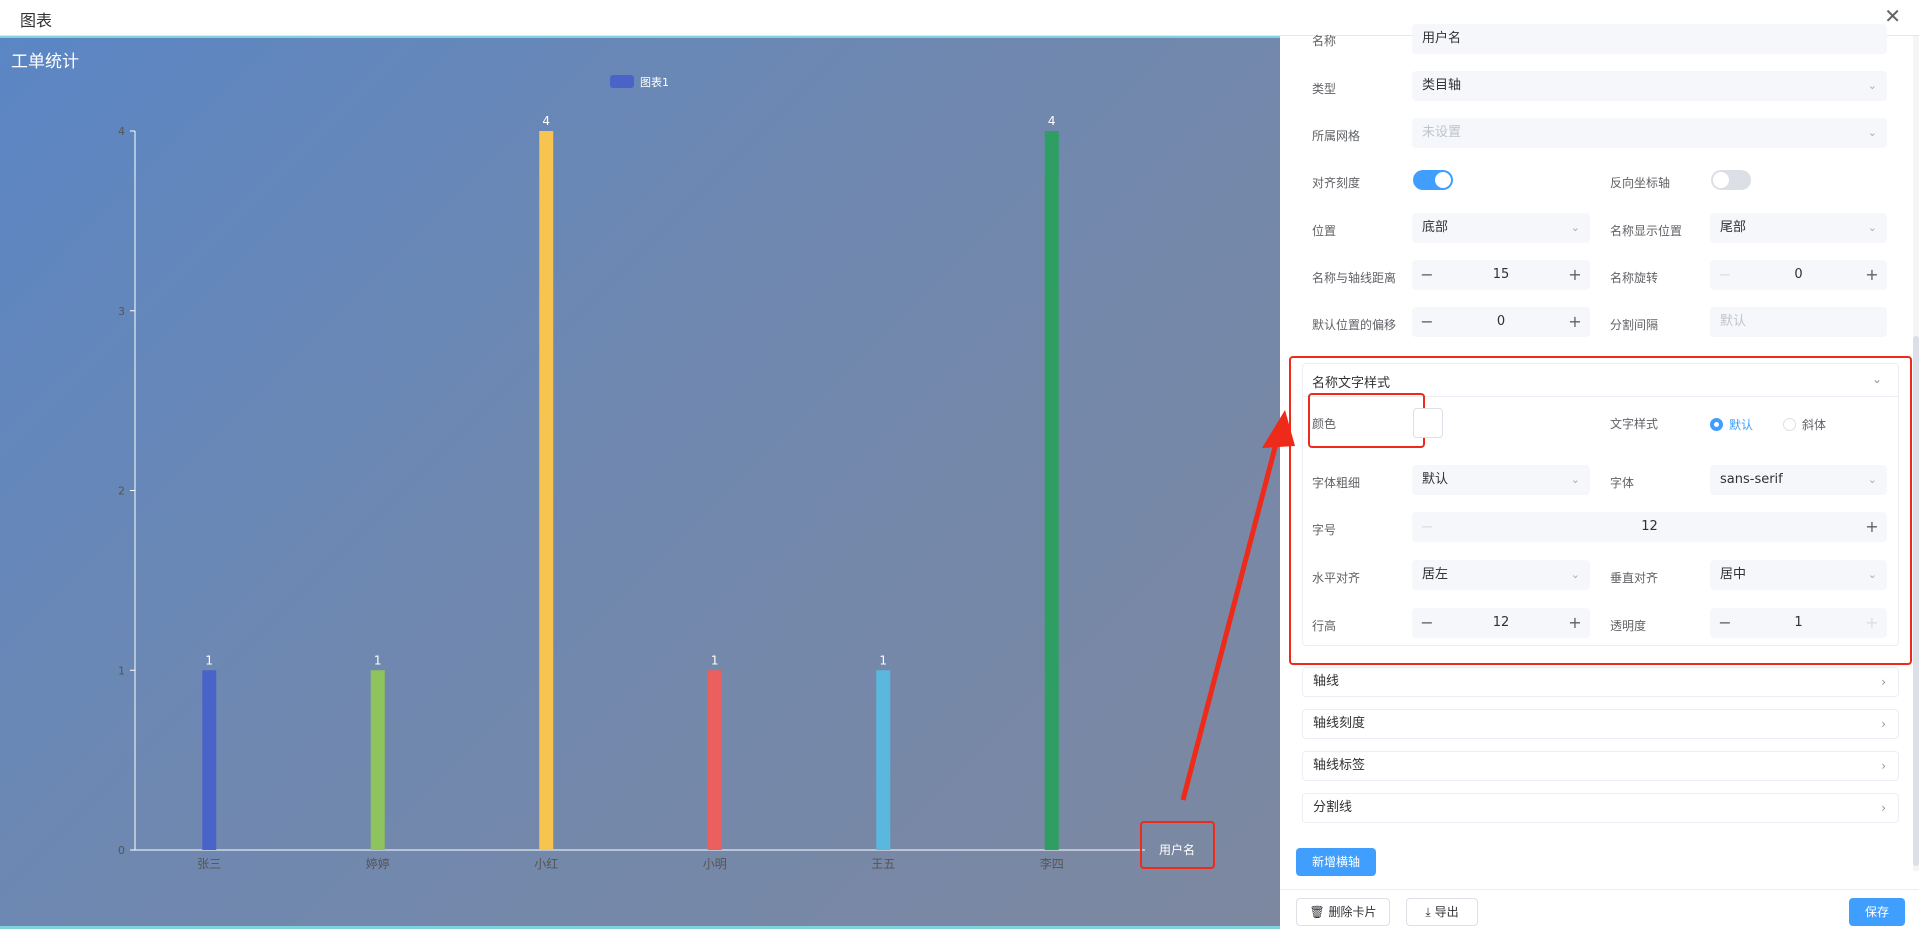  What do you see at coordinates (1352, 912) in the screenshot?
I see `delete-card-label: 删除卡片` at bounding box center [1352, 912].